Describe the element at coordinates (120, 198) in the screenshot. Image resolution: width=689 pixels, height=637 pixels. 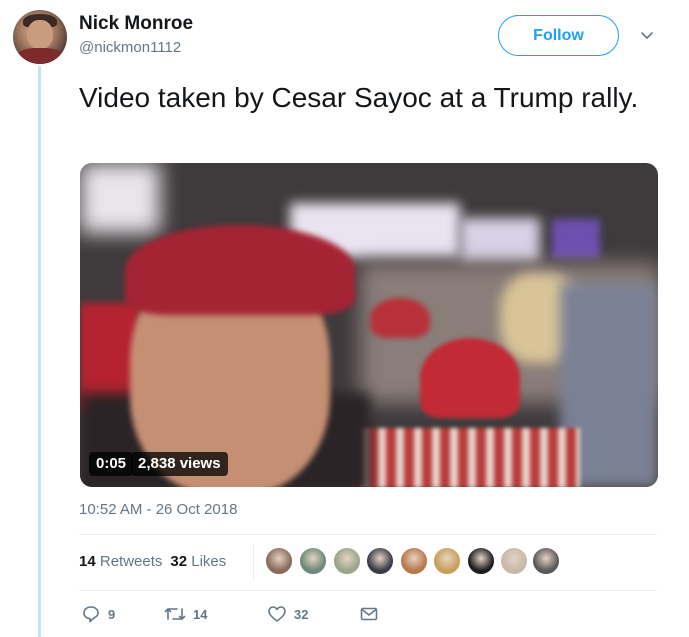
I see `video-frame-light` at that location.